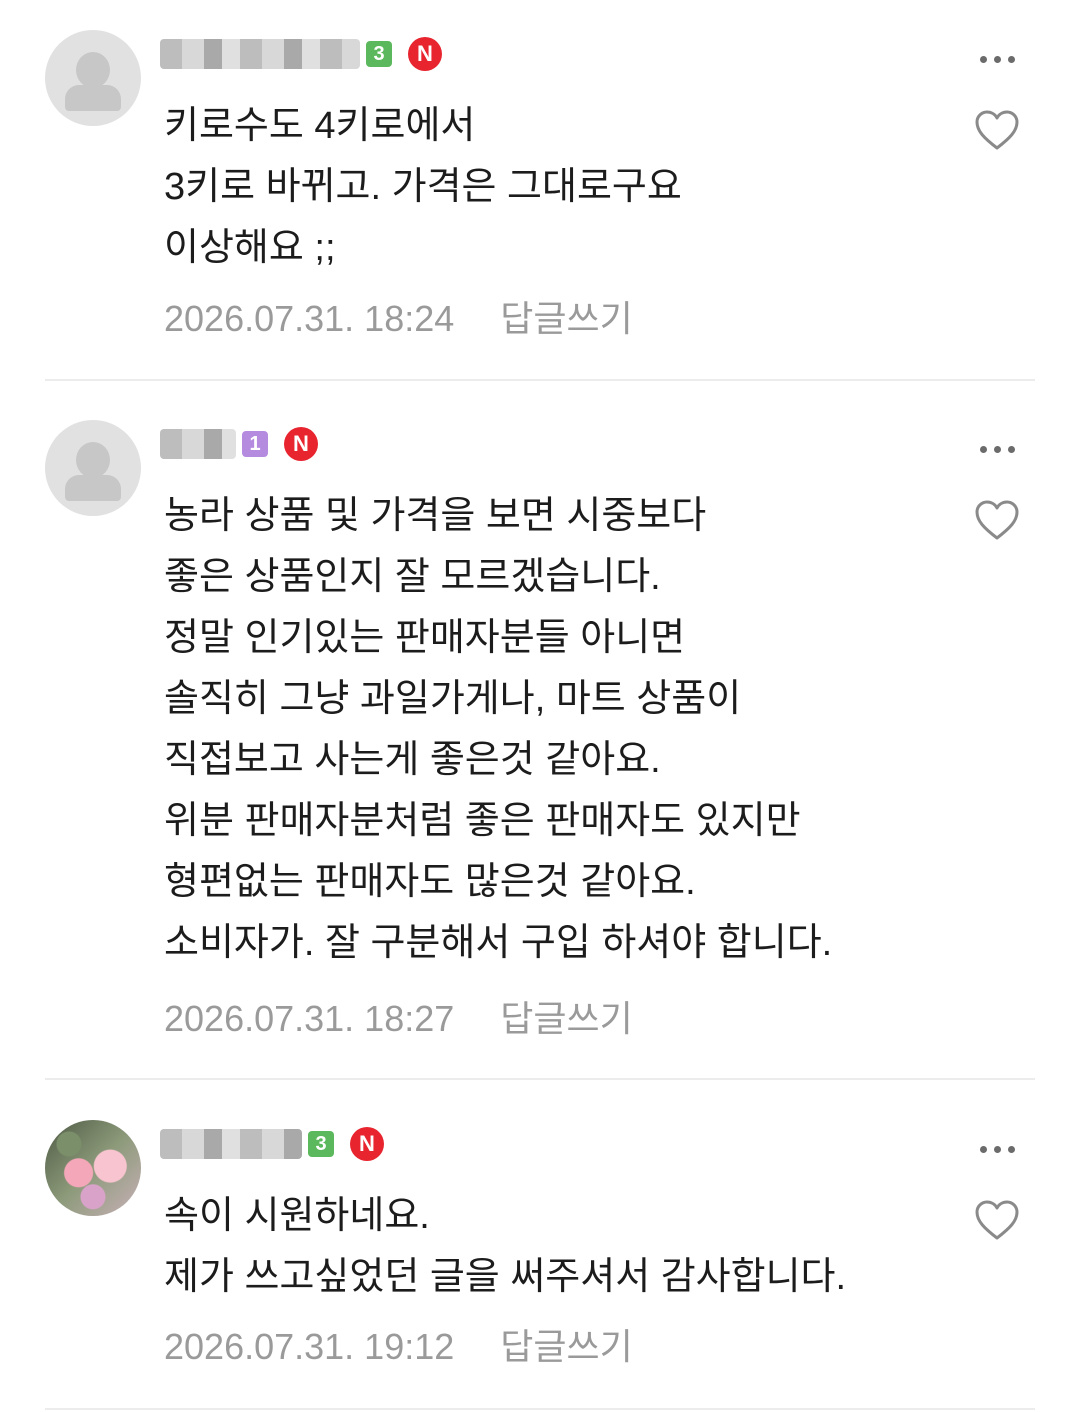  I want to click on comment-text: 키로수도 4키로에서 3키로 바뀌고. 가격은 그대로구요 이상해요 ;;, so click(564, 187).